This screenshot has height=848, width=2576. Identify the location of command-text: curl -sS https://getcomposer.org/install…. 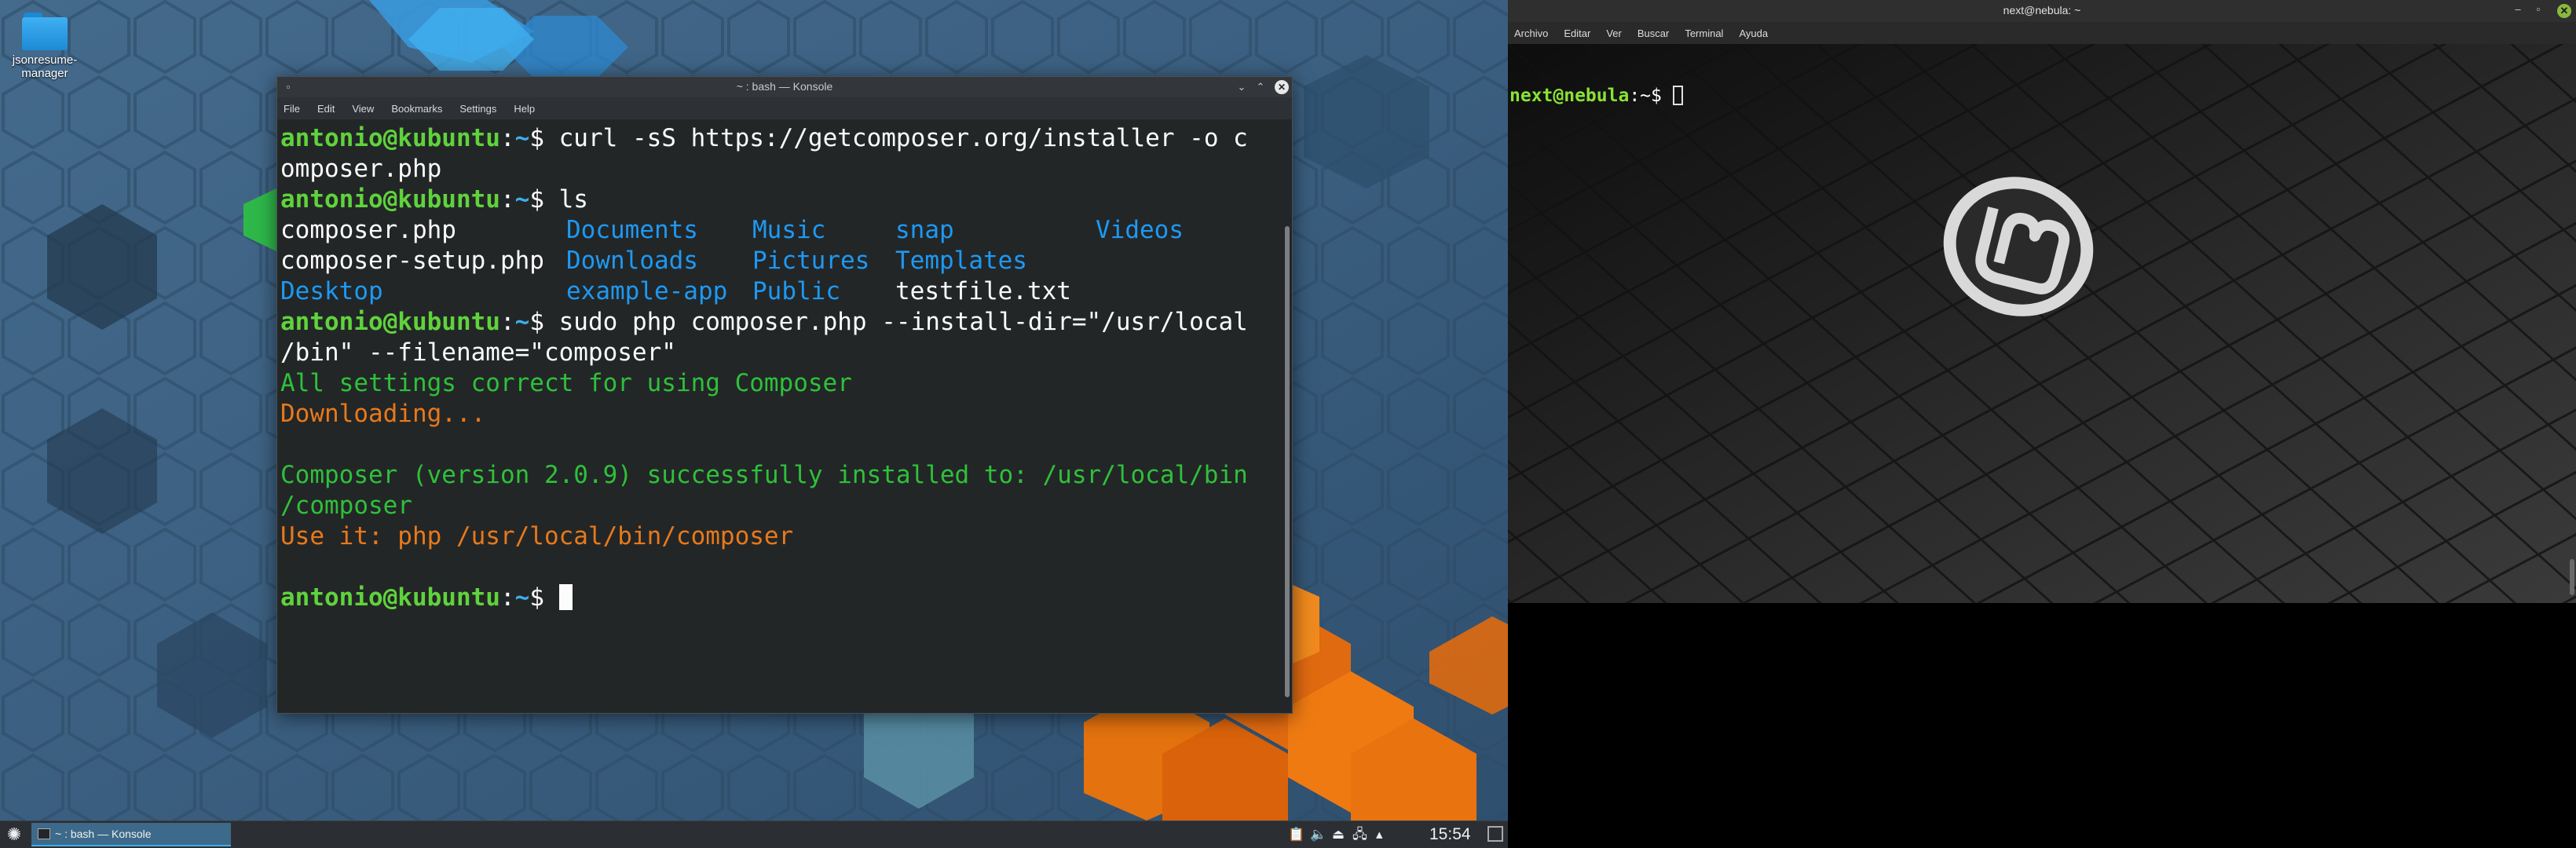
(903, 138).